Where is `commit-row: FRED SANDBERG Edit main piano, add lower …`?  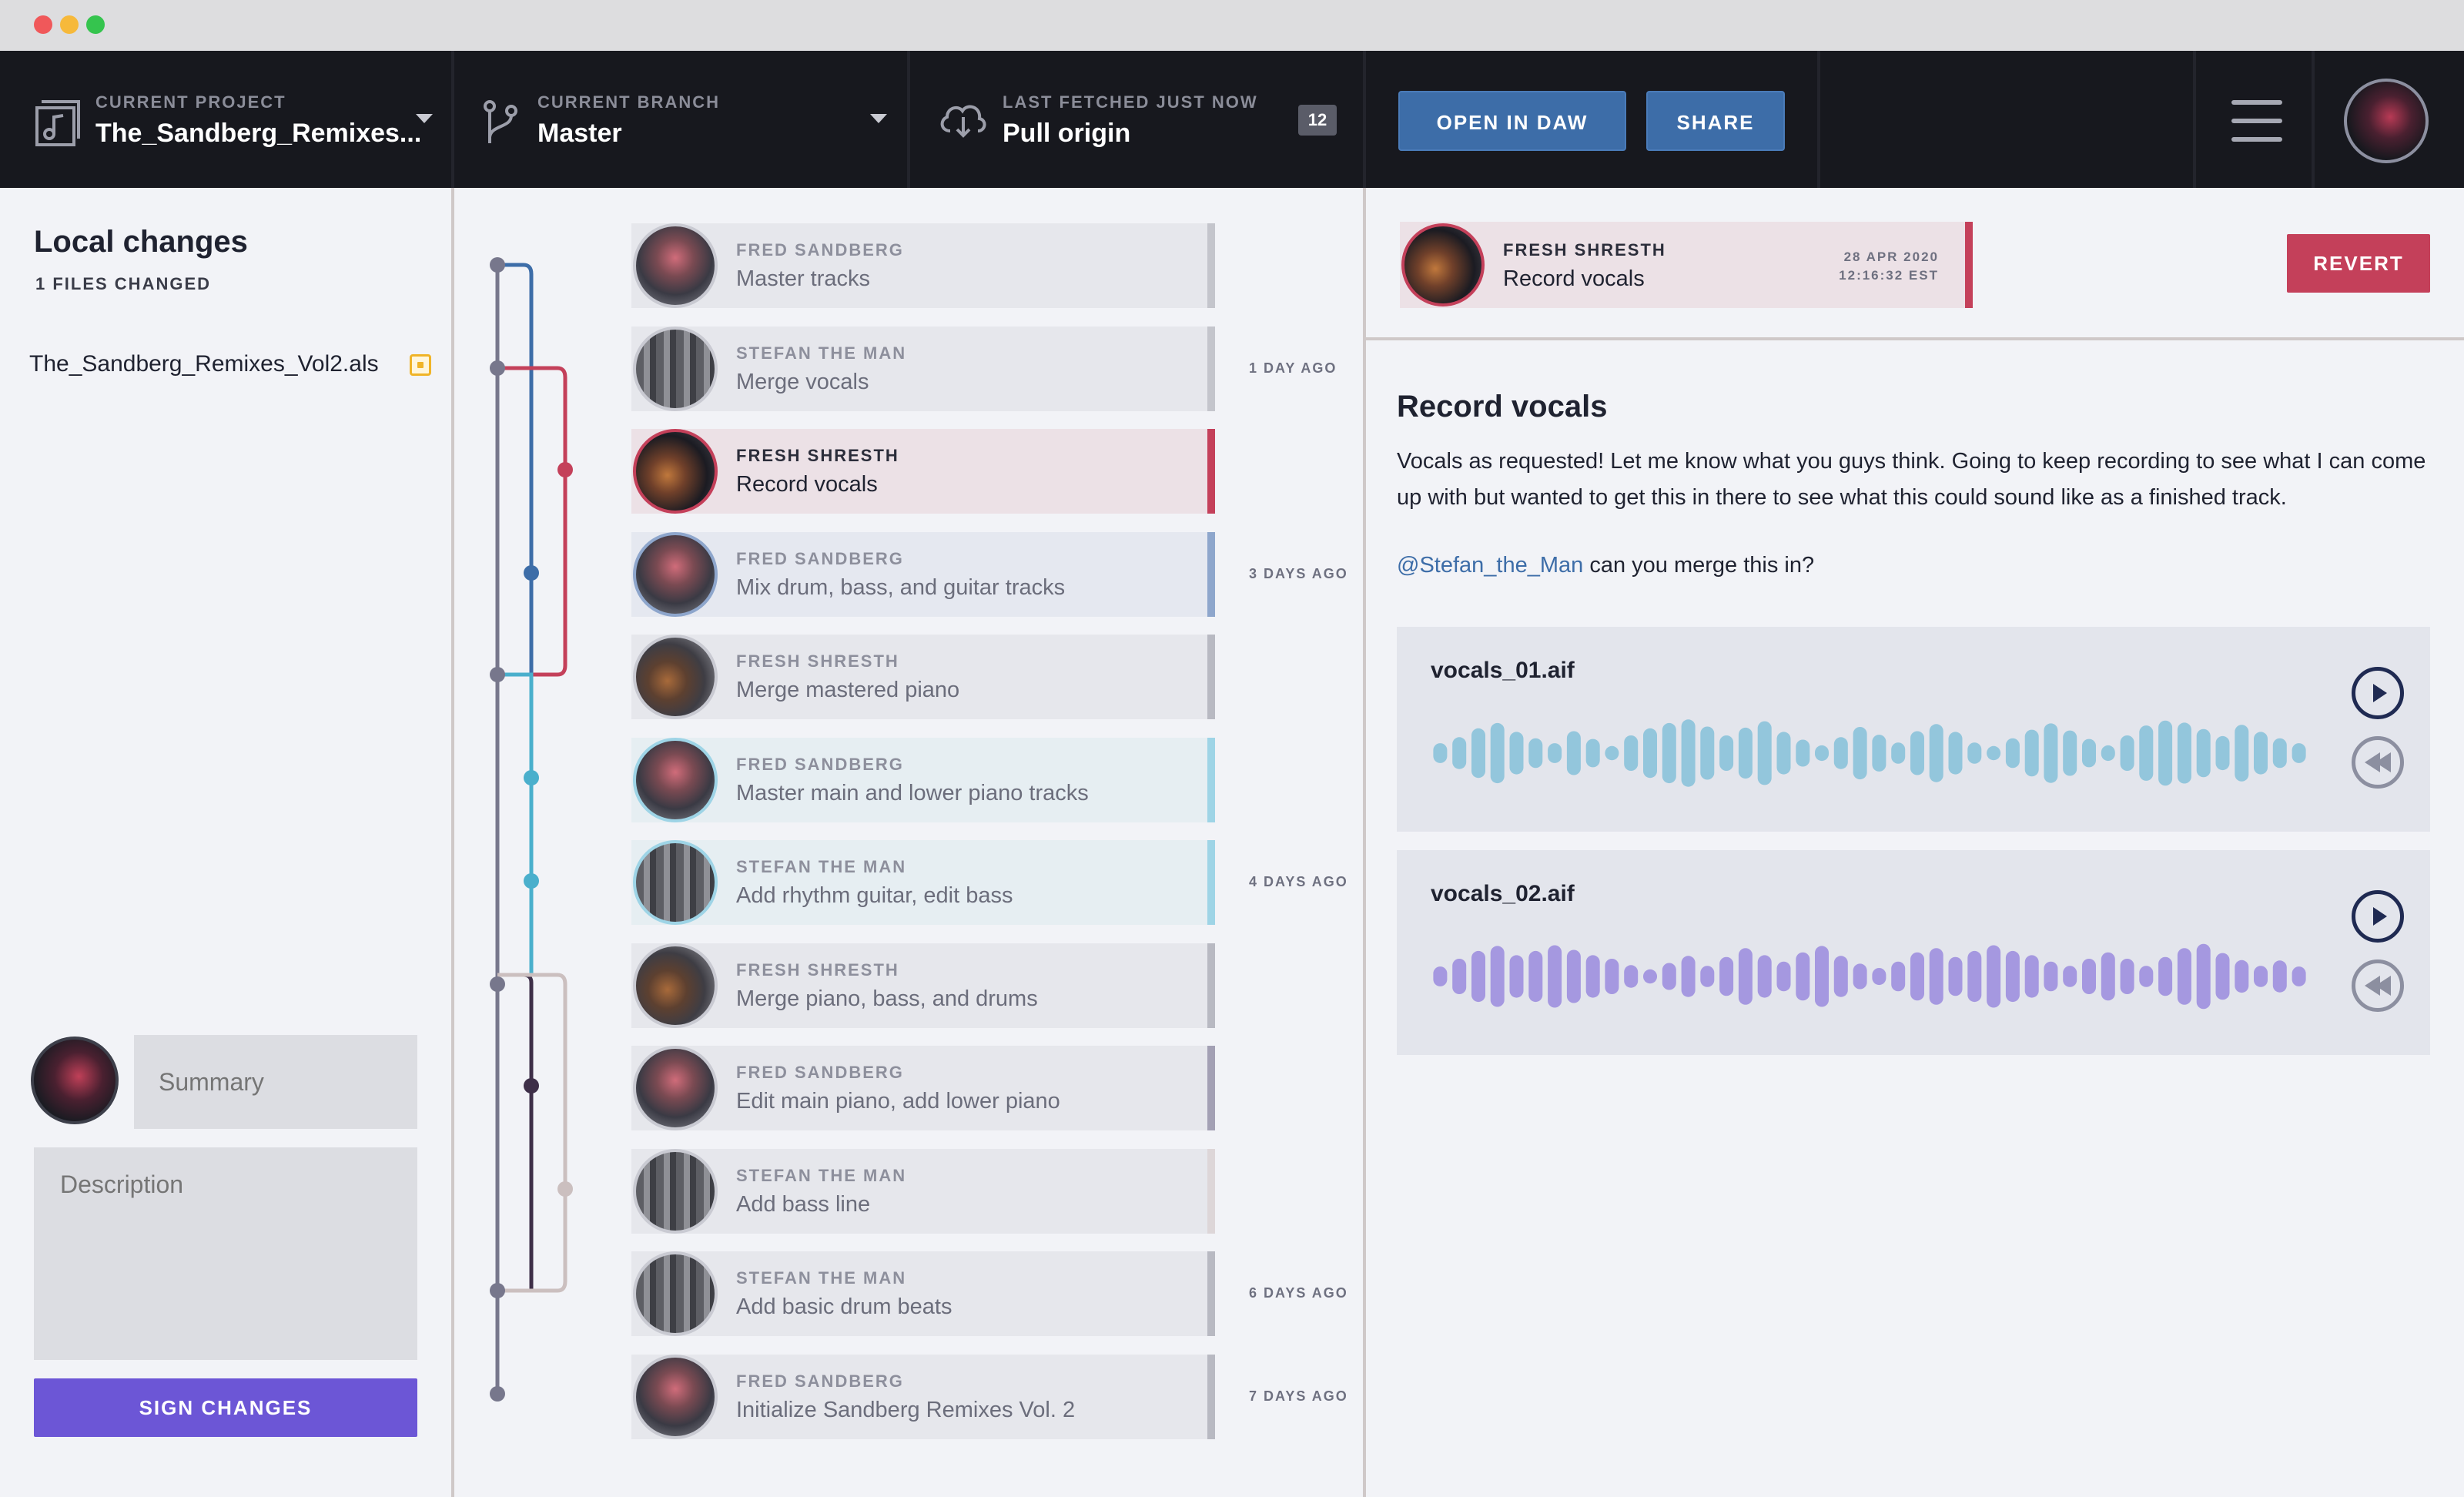
commit-row: FRED SANDBERG Edit main piano, add lower … is located at coordinates (923, 1088).